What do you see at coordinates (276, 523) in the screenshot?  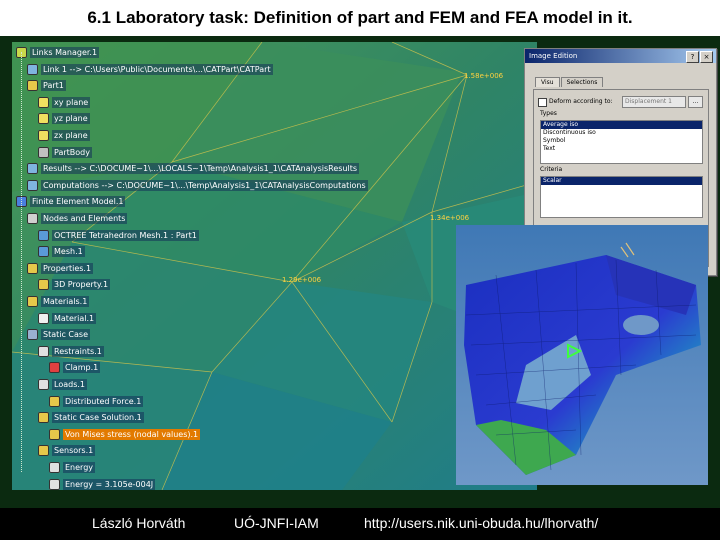 I see `institute-name: UÓ-JNFI-IAM` at bounding box center [276, 523].